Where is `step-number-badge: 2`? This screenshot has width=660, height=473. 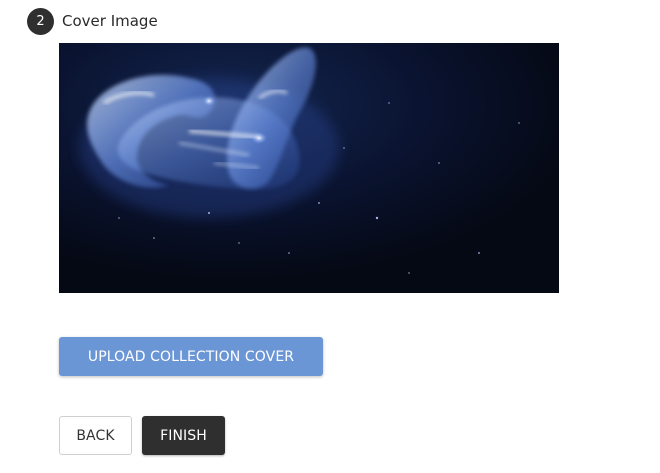
step-number-badge: 2 is located at coordinates (40, 21).